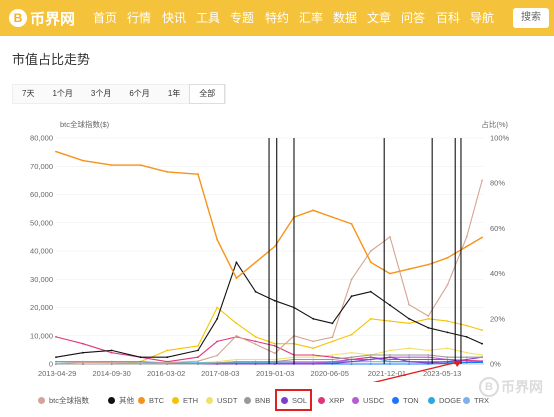 This screenshot has height=417, width=554. I want to click on legend-label: USDC, so click(374, 400).